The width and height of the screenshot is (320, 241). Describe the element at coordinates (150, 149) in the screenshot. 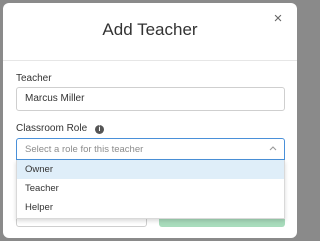

I see `classroom-role-select: Select a role for this teacher` at that location.